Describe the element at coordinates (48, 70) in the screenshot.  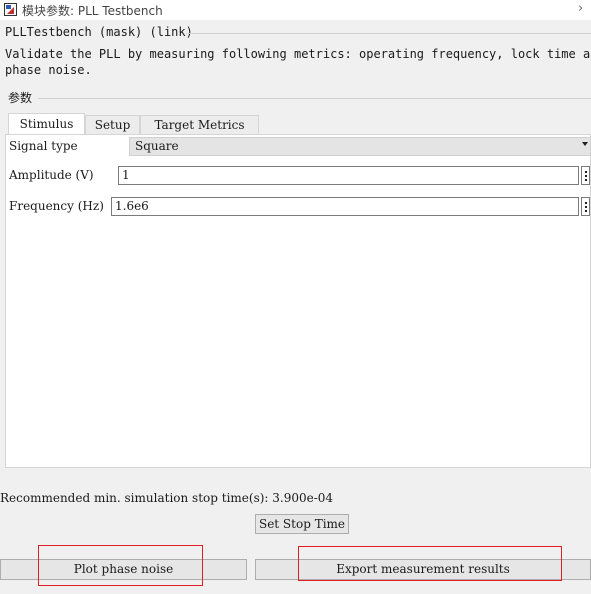
I see `mask-description-line2: phase noise.` at that location.